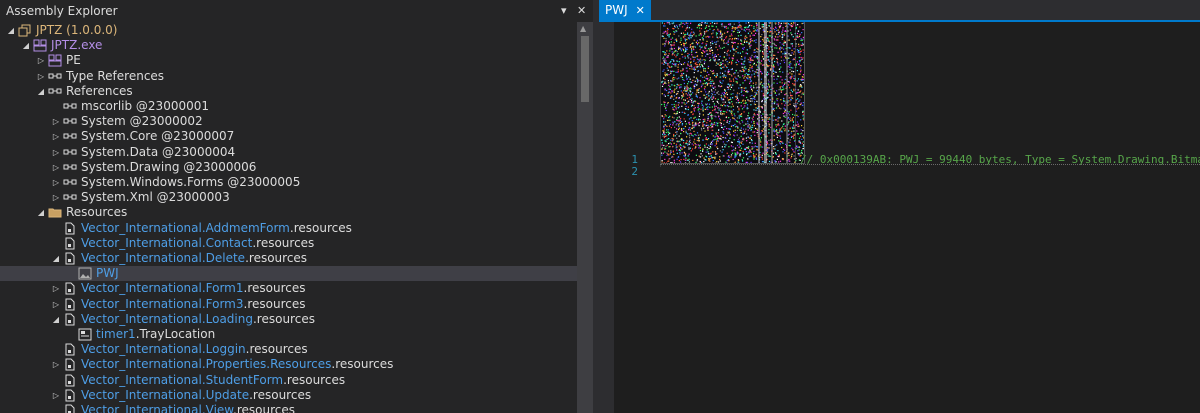 This screenshot has height=413, width=1200. I want to click on tree-node: PWJ, so click(288, 274).